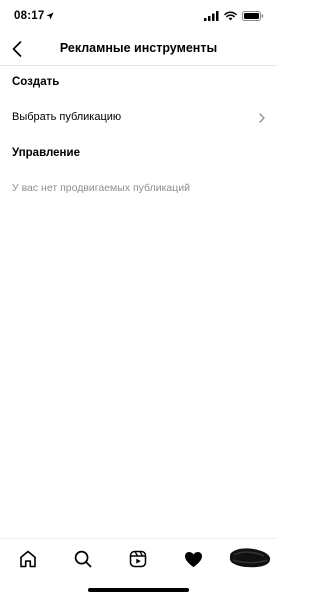 Image resolution: width=320 pixels, height=600 pixels. What do you see at coordinates (138, 17) in the screenshot?
I see `status-bar: 08:17` at bounding box center [138, 17].